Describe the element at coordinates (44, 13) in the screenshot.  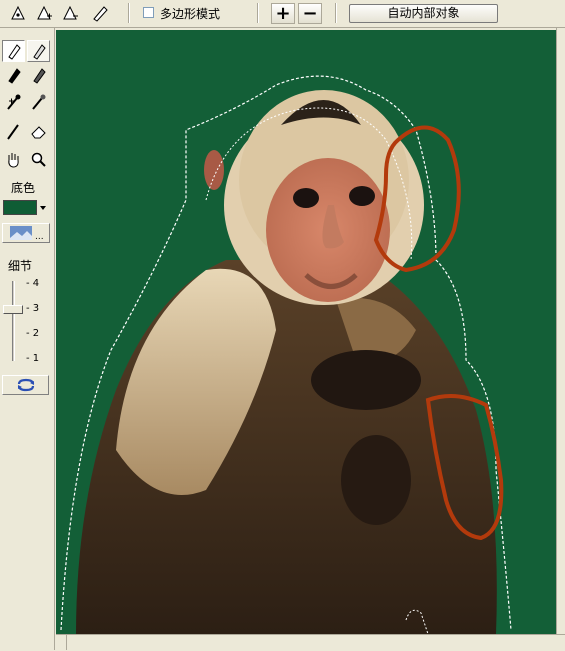
I see `edge-pen-plus-icon` at that location.